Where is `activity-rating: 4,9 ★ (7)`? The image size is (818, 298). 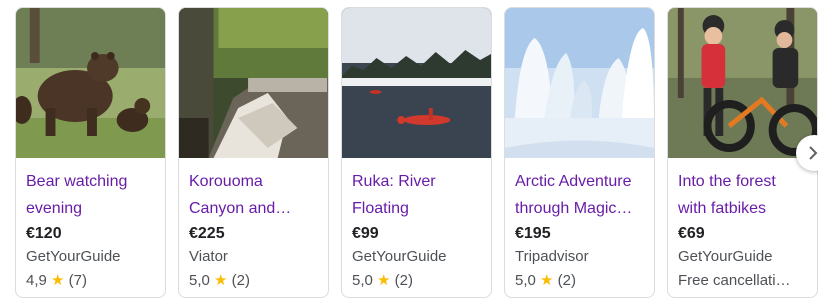
activity-rating: 4,9 ★ (7) is located at coordinates (92, 281).